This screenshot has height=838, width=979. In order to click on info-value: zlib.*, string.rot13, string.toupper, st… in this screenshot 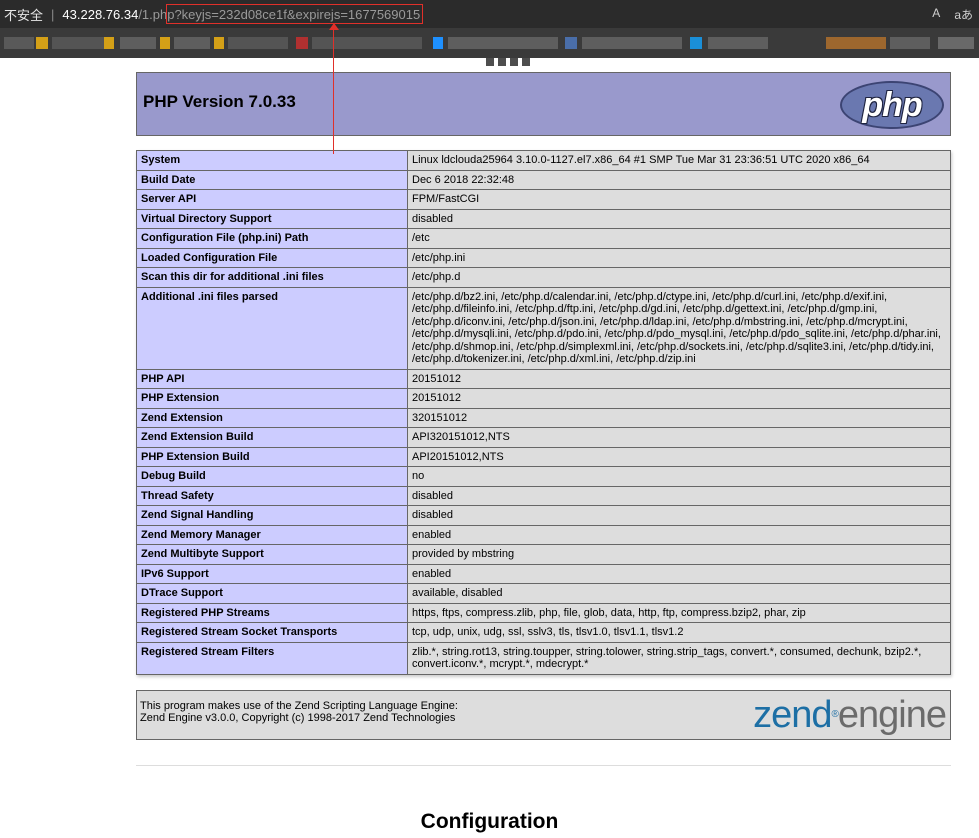, I will do `click(679, 658)`.